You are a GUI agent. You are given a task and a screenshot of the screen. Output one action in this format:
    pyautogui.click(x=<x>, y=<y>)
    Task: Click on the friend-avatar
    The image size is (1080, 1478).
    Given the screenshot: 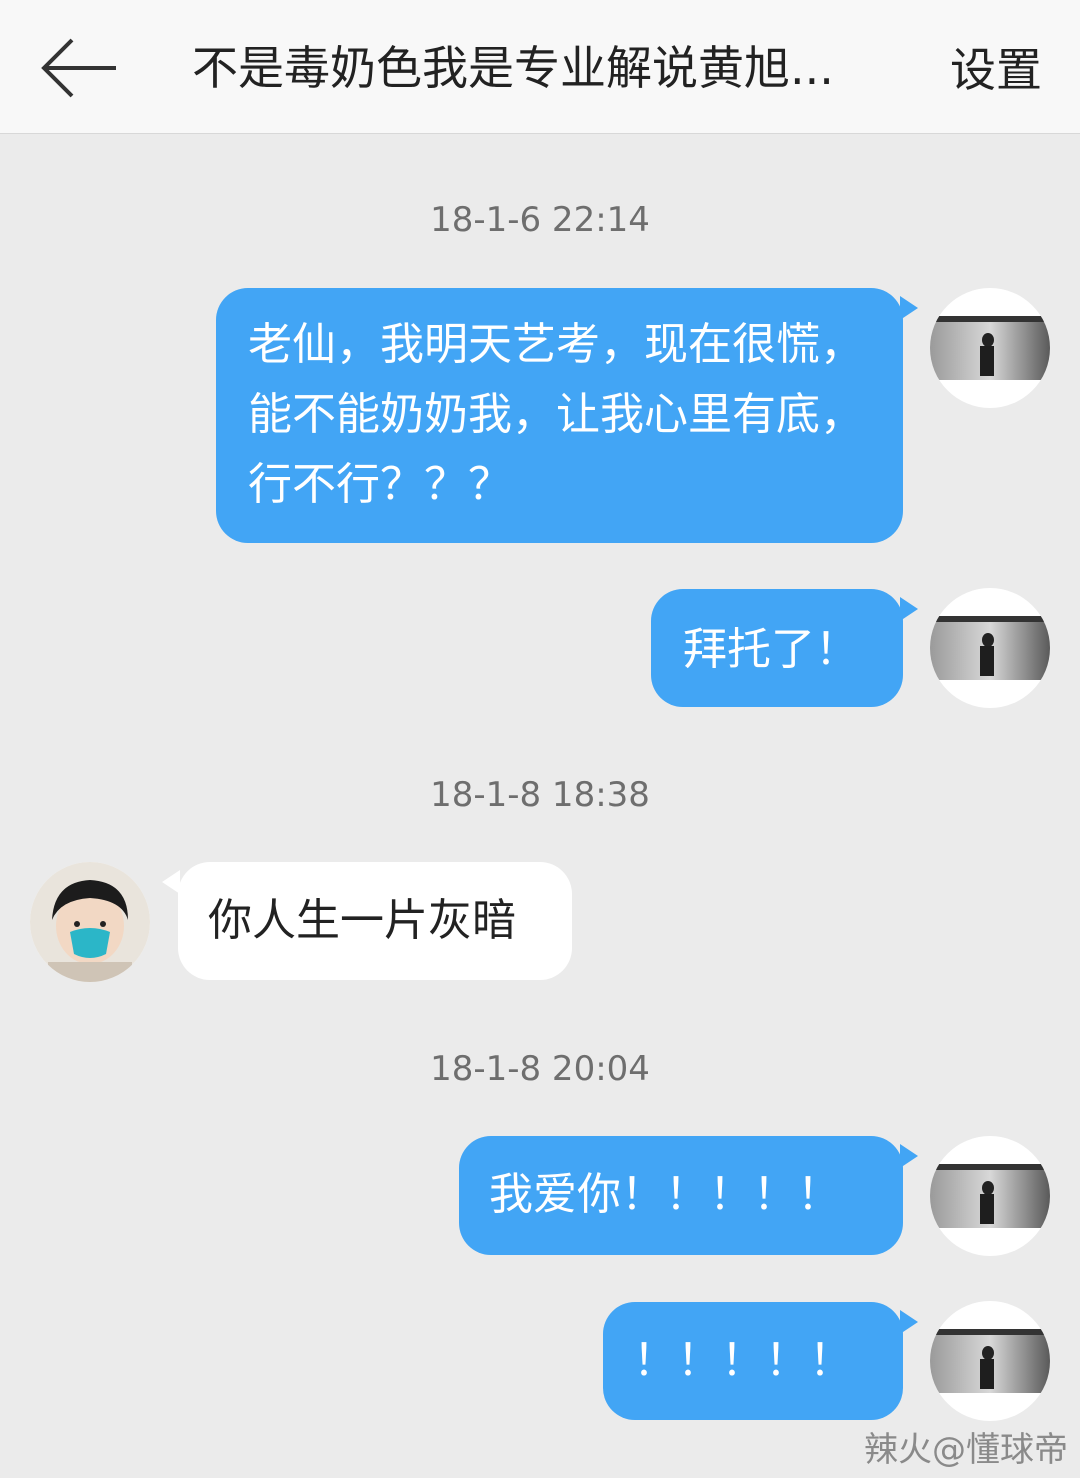 What is the action you would take?
    pyautogui.click(x=90, y=922)
    